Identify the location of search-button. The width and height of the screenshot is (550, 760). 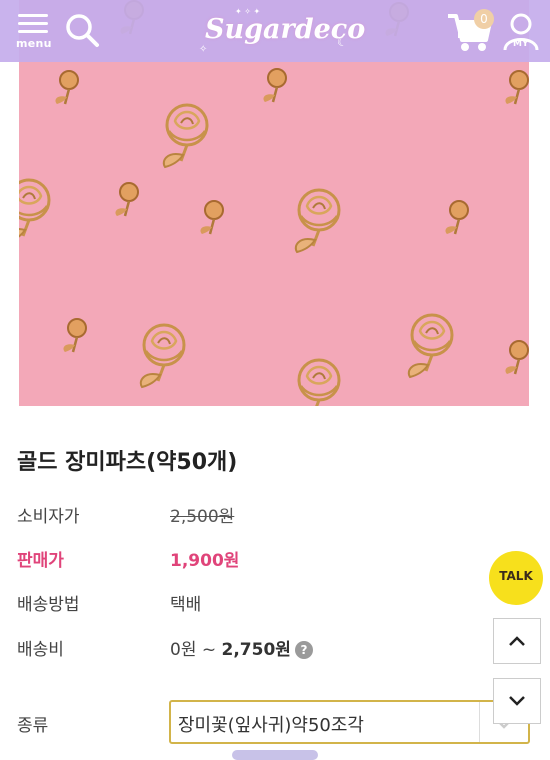
(83, 31).